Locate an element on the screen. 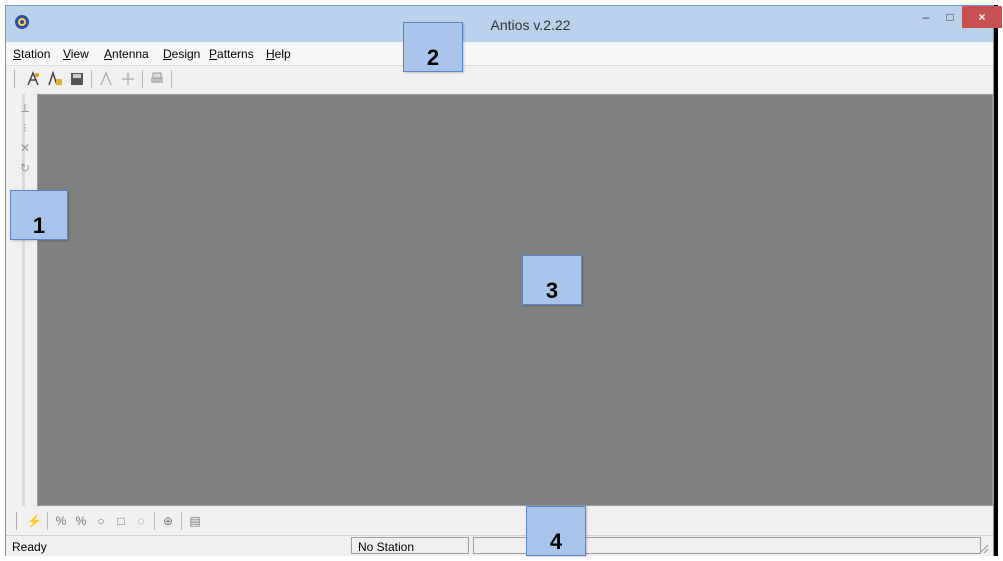 The height and width of the screenshot is (561, 1003). open-station-icon is located at coordinates (55, 79).